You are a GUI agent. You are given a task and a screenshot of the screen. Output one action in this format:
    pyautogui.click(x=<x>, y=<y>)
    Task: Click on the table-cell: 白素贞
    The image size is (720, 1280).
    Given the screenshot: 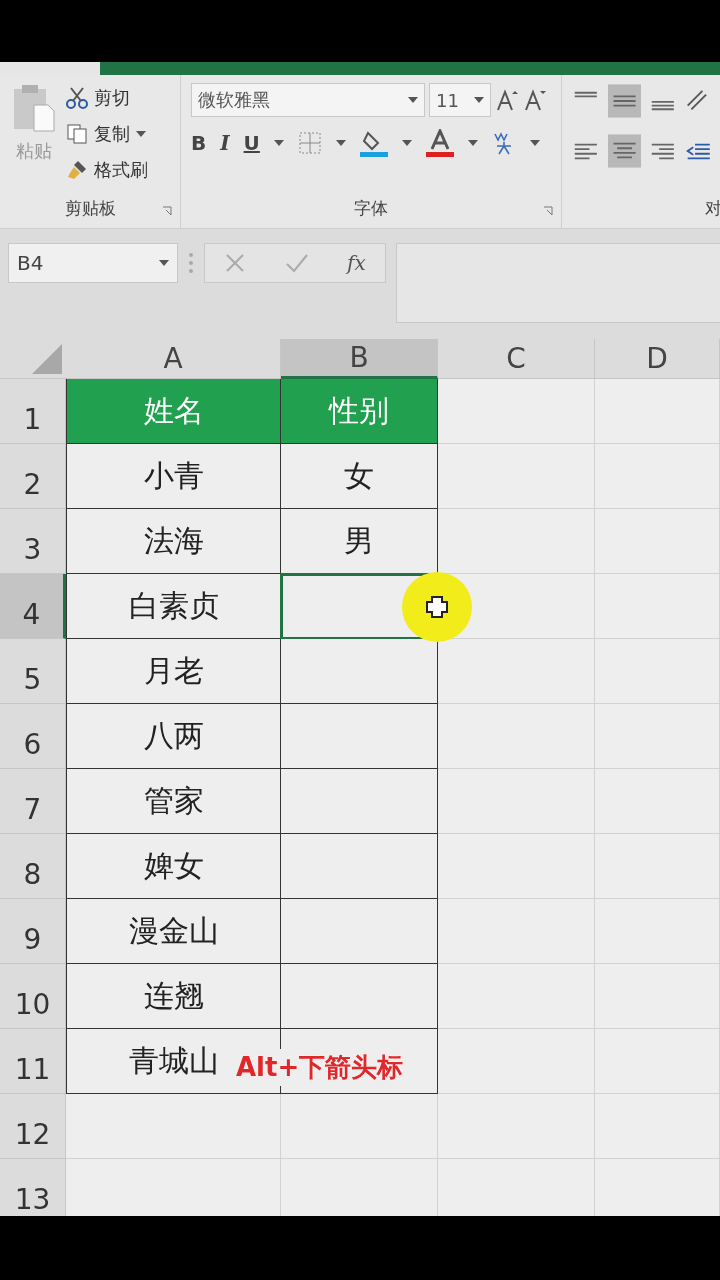 What is the action you would take?
    pyautogui.click(x=173, y=606)
    